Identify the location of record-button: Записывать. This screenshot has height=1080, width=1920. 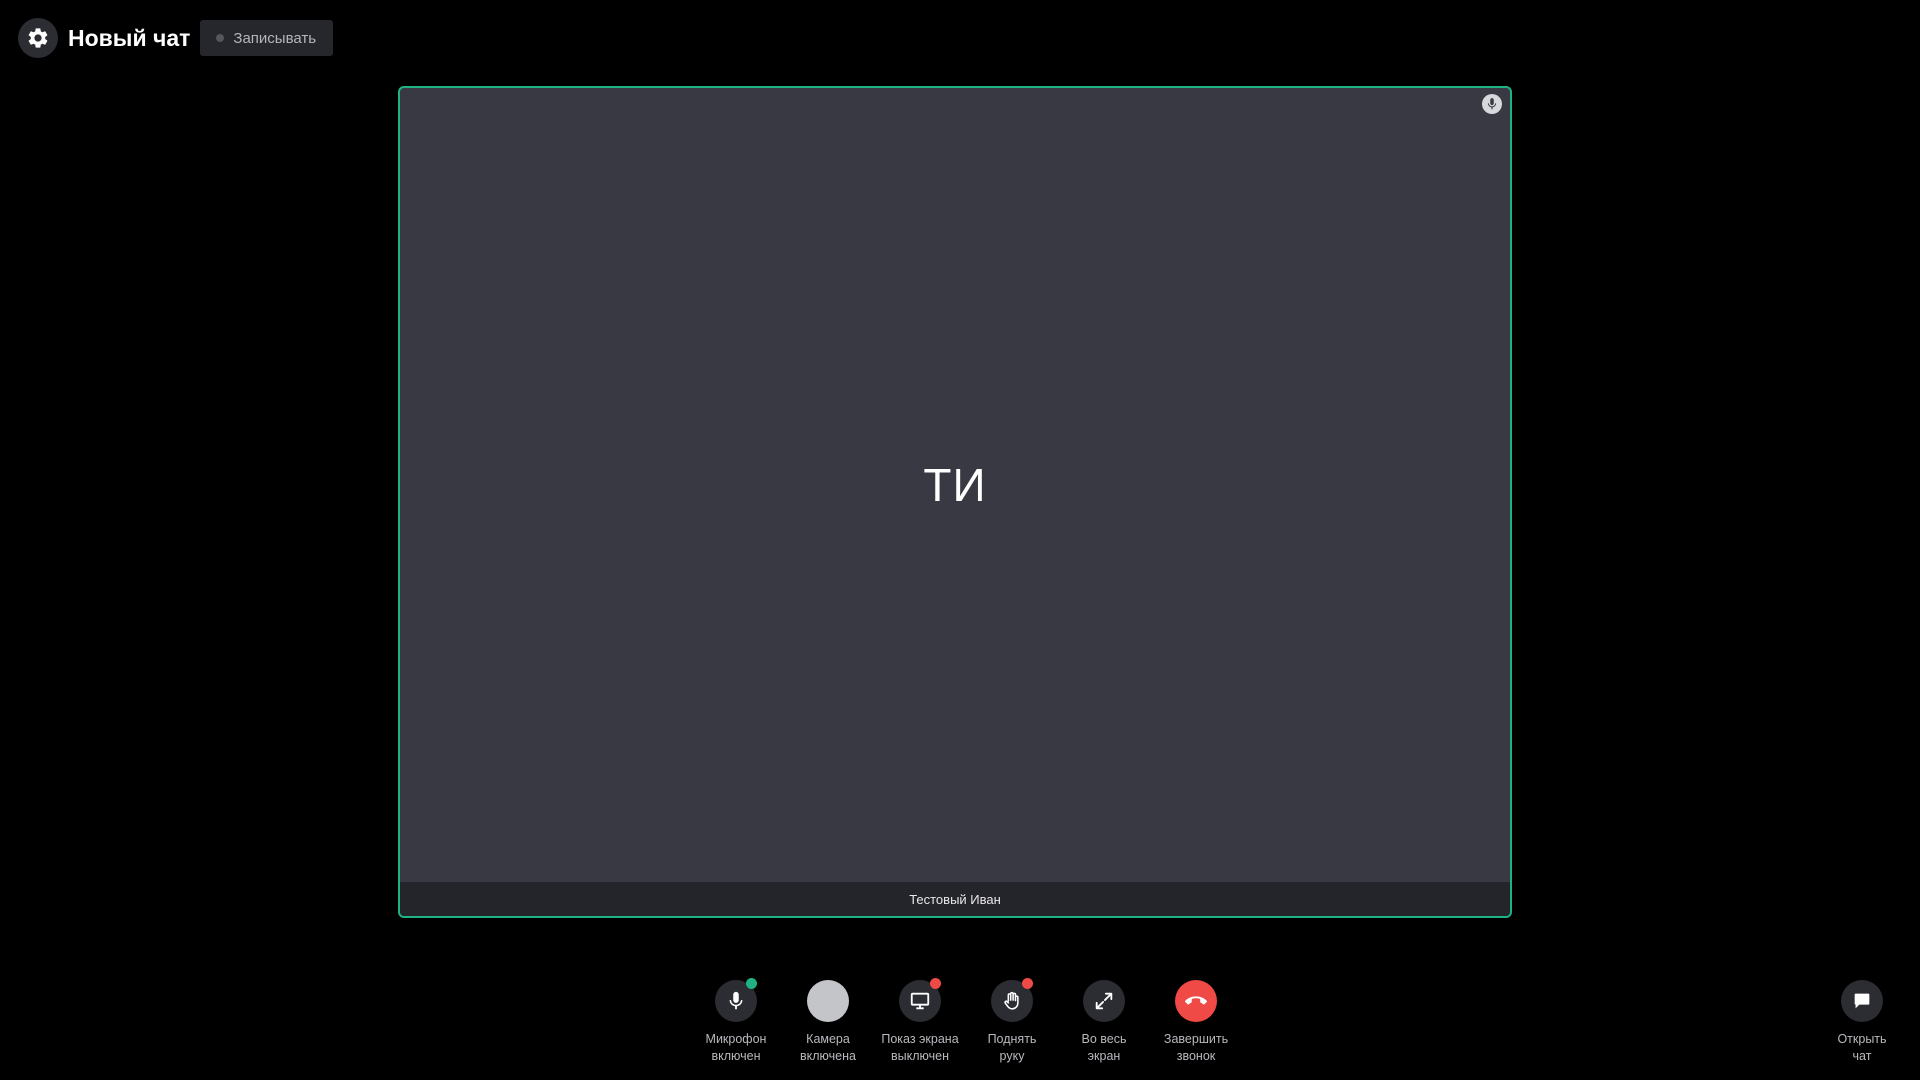
(267, 38).